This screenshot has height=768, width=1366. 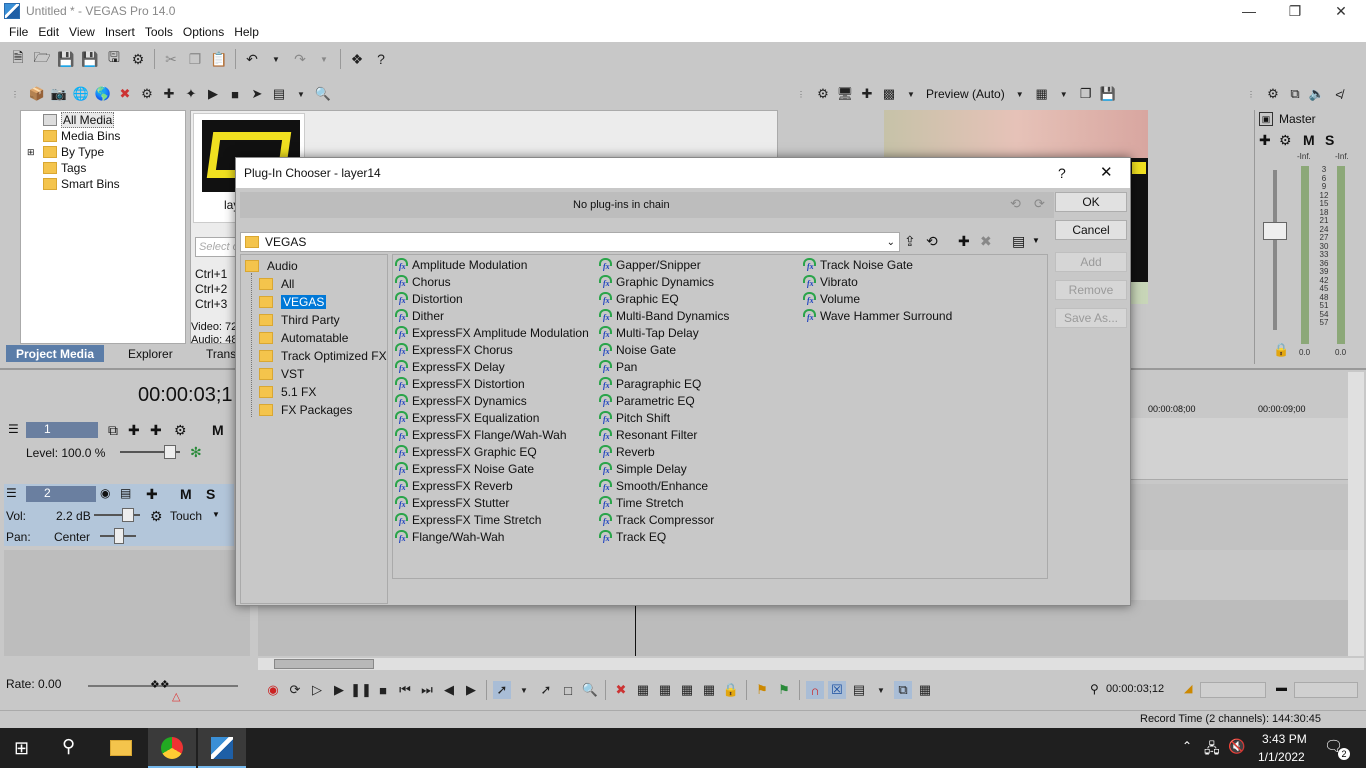 I want to click on track1-lane, so click(x=1239, y=449).